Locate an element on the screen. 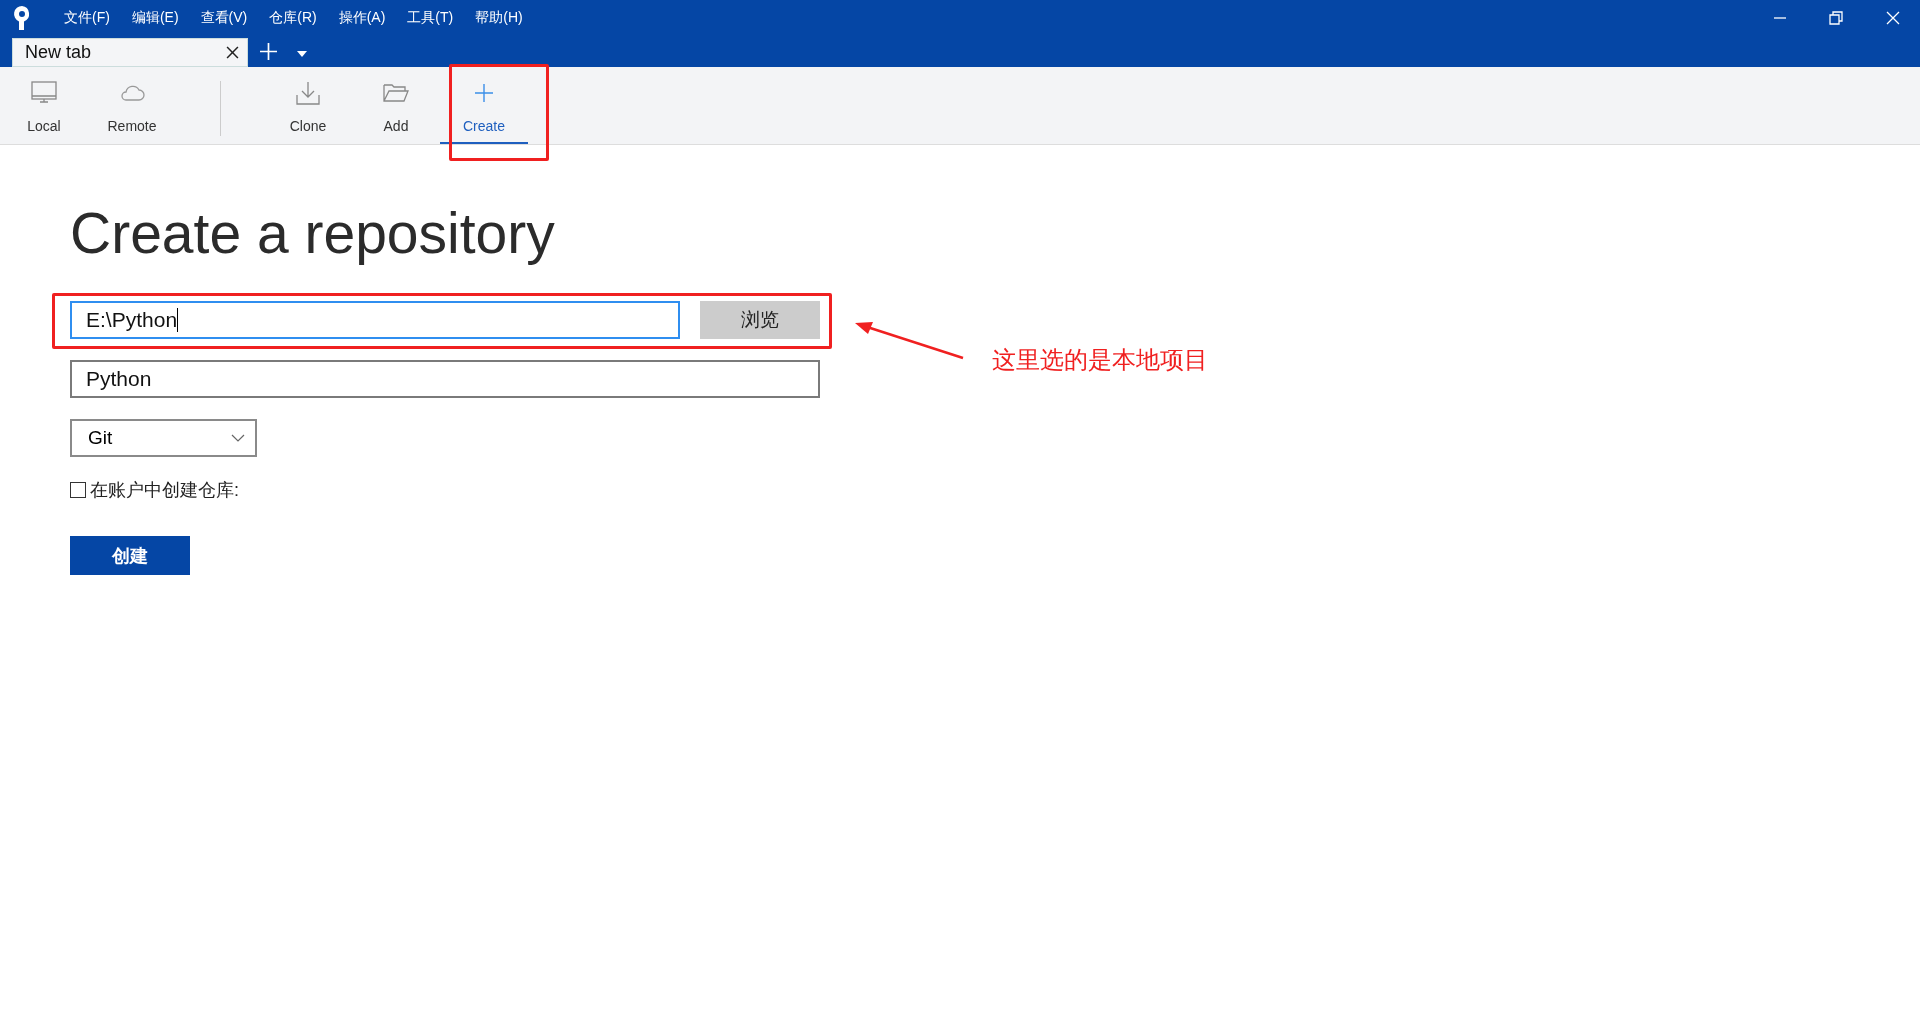  menu-item: 查看(V) is located at coordinates (224, 18).